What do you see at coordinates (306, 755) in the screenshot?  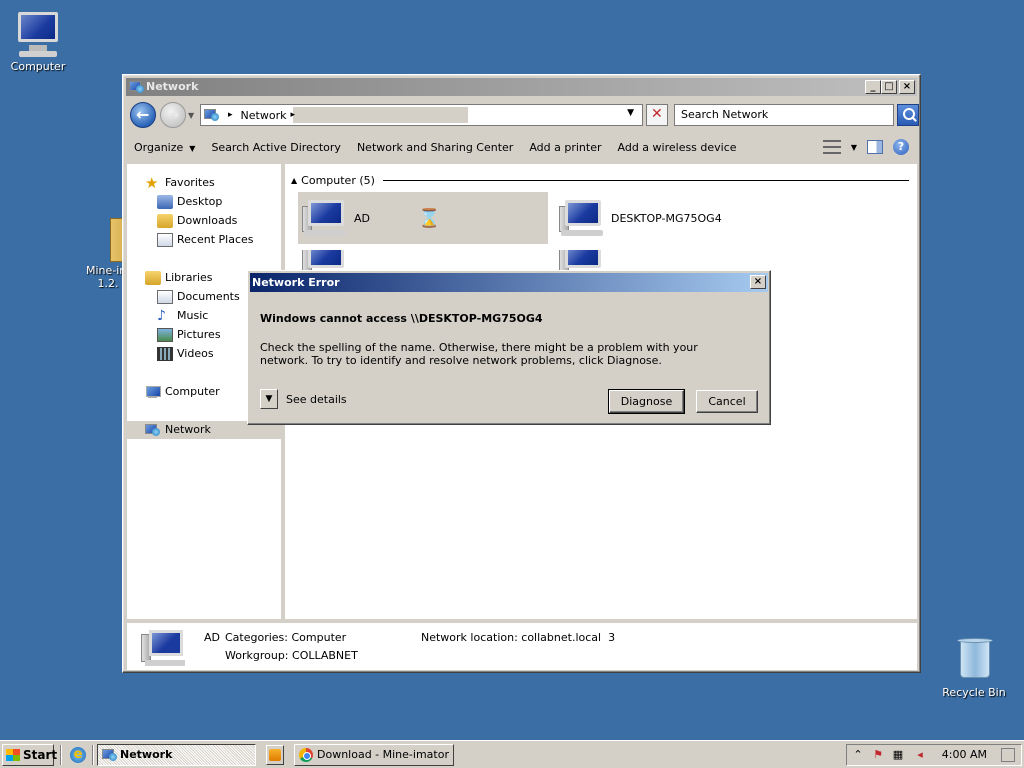 I see `chrome-icon` at bounding box center [306, 755].